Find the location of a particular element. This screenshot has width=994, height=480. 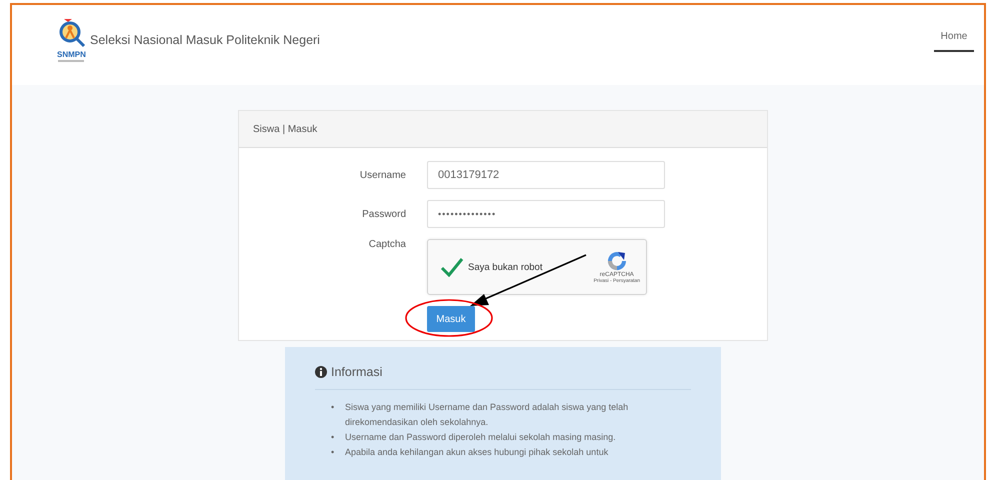

password-field: •••••••••••••• is located at coordinates (546, 214).